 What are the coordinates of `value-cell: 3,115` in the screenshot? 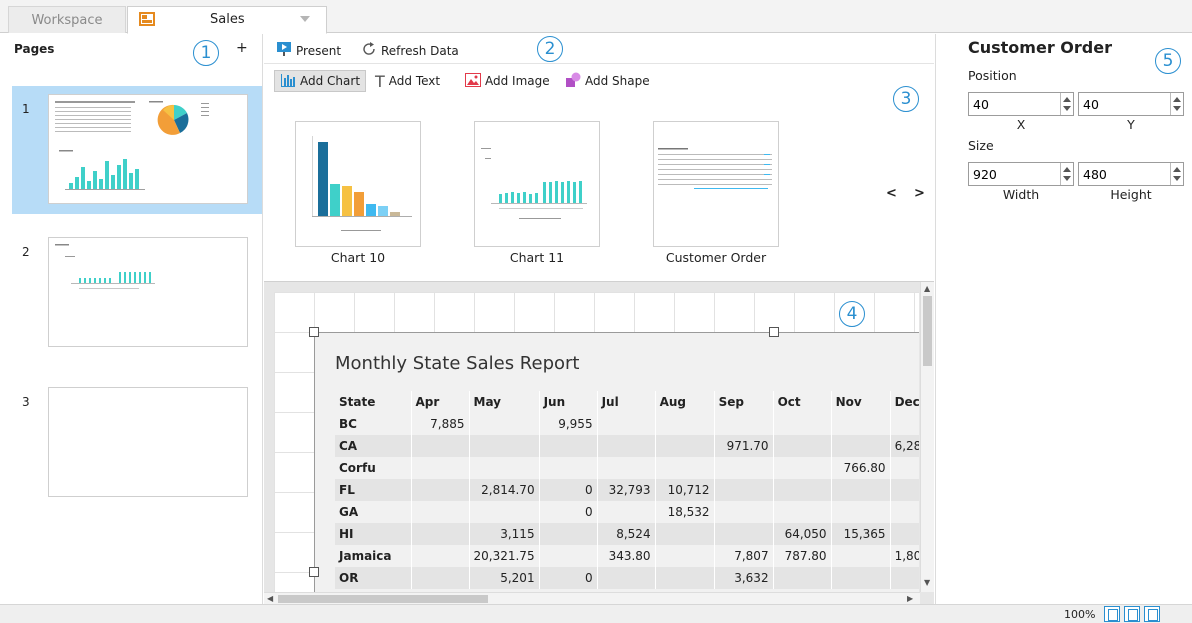 It's located at (504, 534).